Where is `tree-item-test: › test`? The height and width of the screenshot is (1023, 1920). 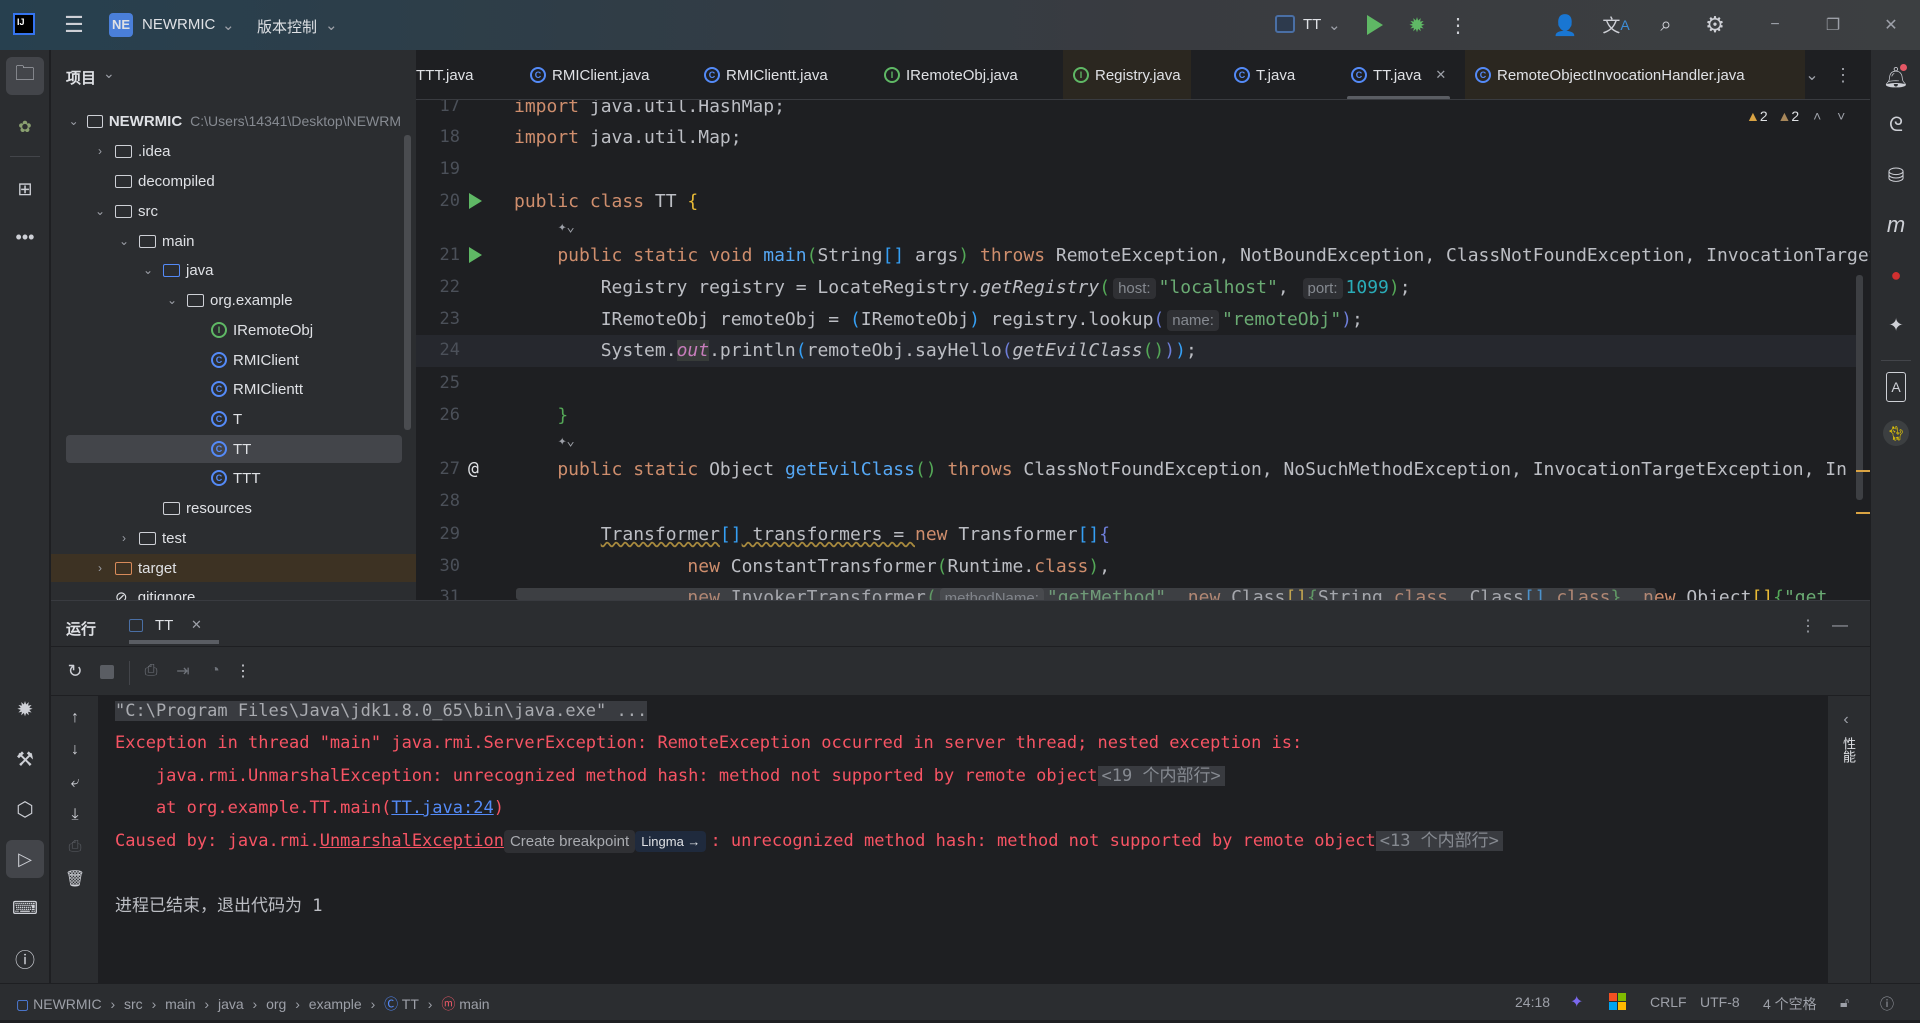
tree-item-test: › test is located at coordinates (226, 538).